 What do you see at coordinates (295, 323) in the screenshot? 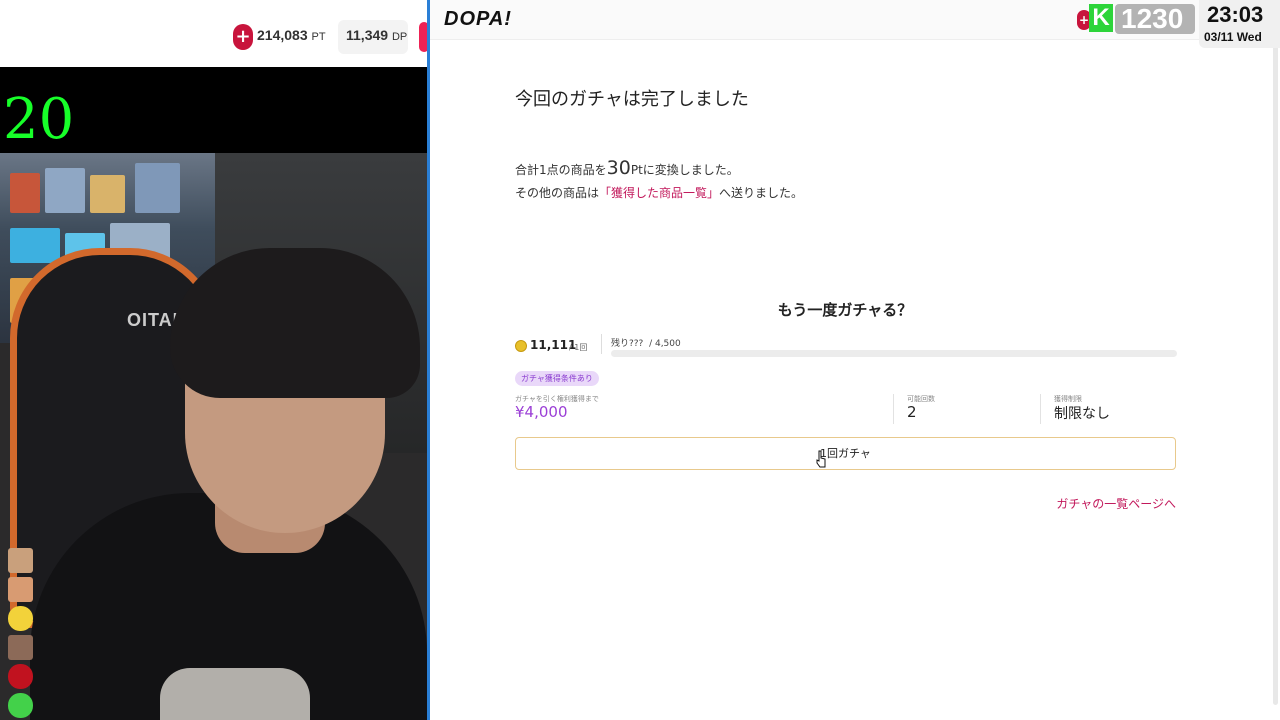
I see `person-hair` at bounding box center [295, 323].